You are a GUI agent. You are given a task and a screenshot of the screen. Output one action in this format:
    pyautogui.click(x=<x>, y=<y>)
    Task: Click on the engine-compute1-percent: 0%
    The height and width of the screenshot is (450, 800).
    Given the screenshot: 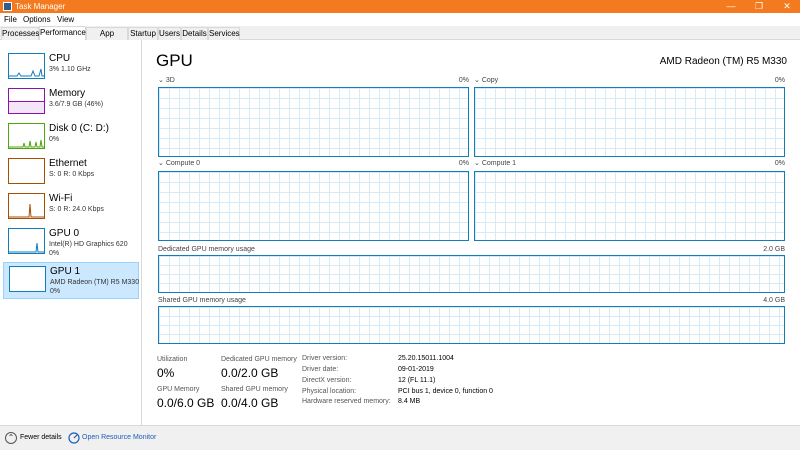 What is the action you would take?
    pyautogui.click(x=779, y=163)
    